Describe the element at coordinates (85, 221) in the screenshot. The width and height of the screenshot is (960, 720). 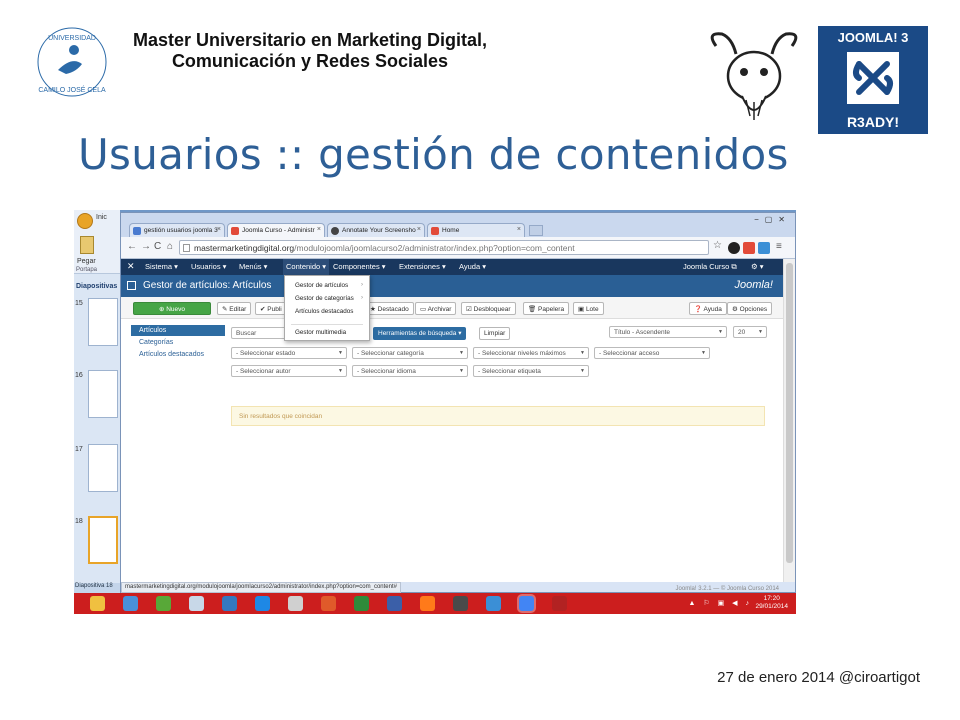
I see `office-orb-icon` at that location.